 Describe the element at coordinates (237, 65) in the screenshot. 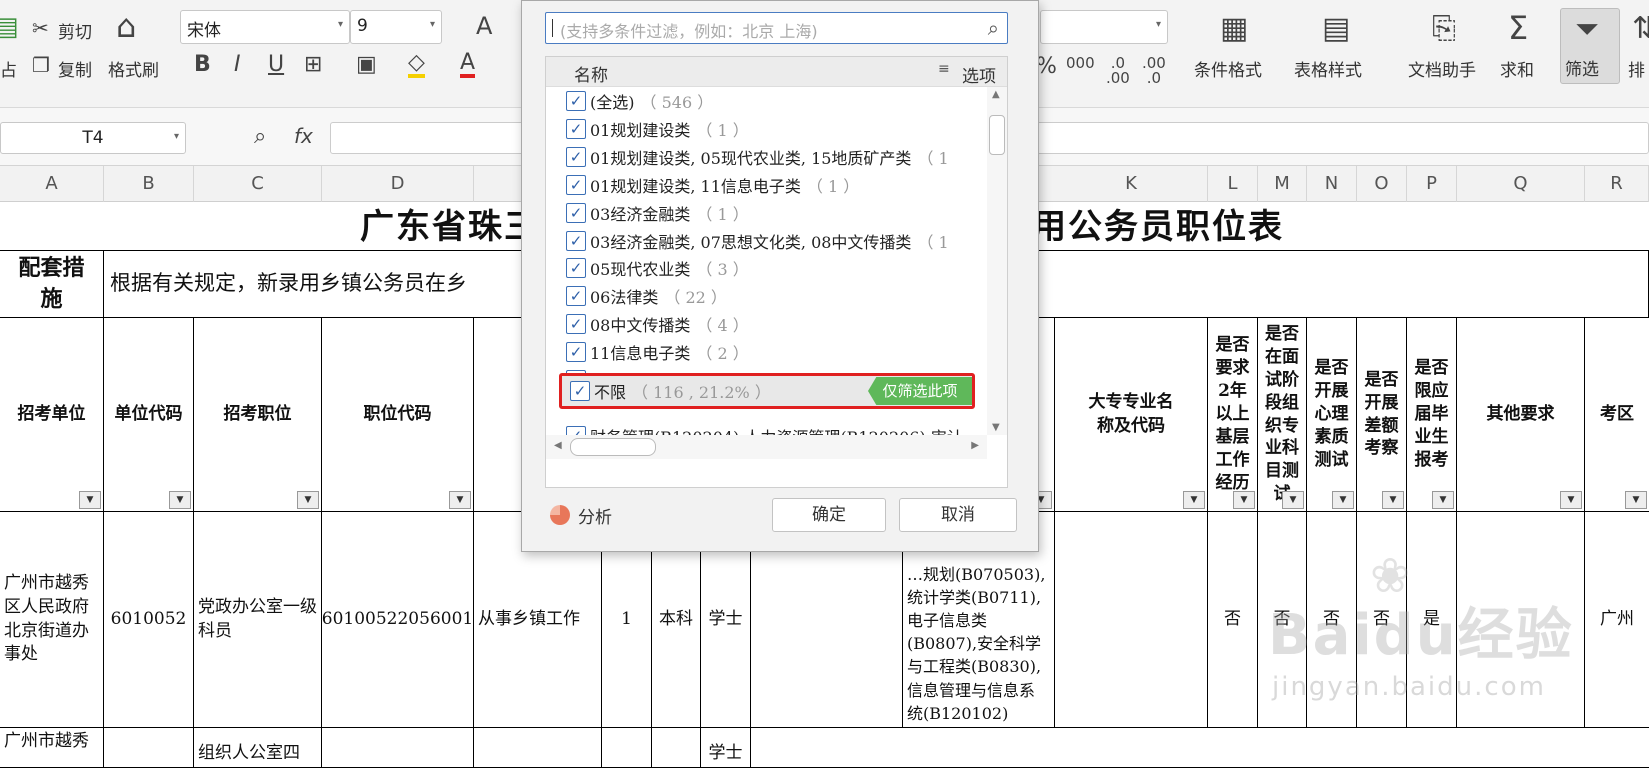

I see `italic-icon: I` at that location.